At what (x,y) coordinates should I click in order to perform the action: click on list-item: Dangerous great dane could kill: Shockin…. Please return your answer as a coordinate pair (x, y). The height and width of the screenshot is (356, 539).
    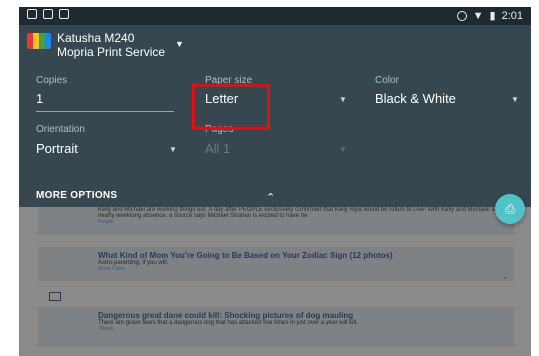
    Looking at the image, I should click on (276, 327).